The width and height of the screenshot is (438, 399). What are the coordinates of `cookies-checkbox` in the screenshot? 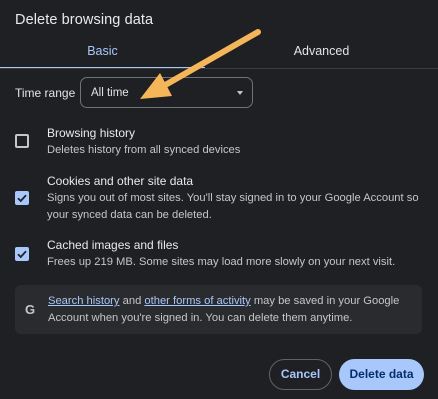 It's located at (22, 198).